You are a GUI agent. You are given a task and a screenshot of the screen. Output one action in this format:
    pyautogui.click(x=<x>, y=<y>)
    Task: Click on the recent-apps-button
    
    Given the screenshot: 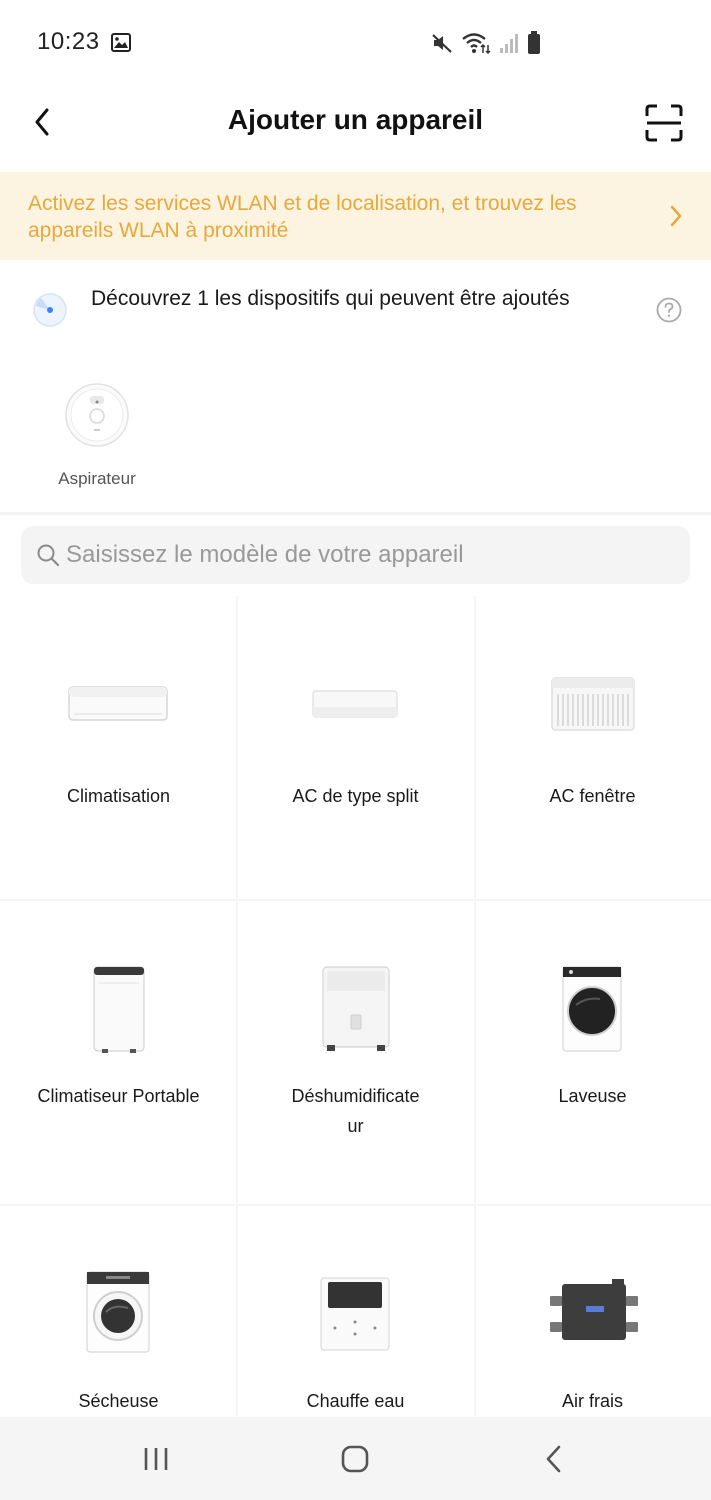 What is the action you would take?
    pyautogui.click(x=156, y=1459)
    